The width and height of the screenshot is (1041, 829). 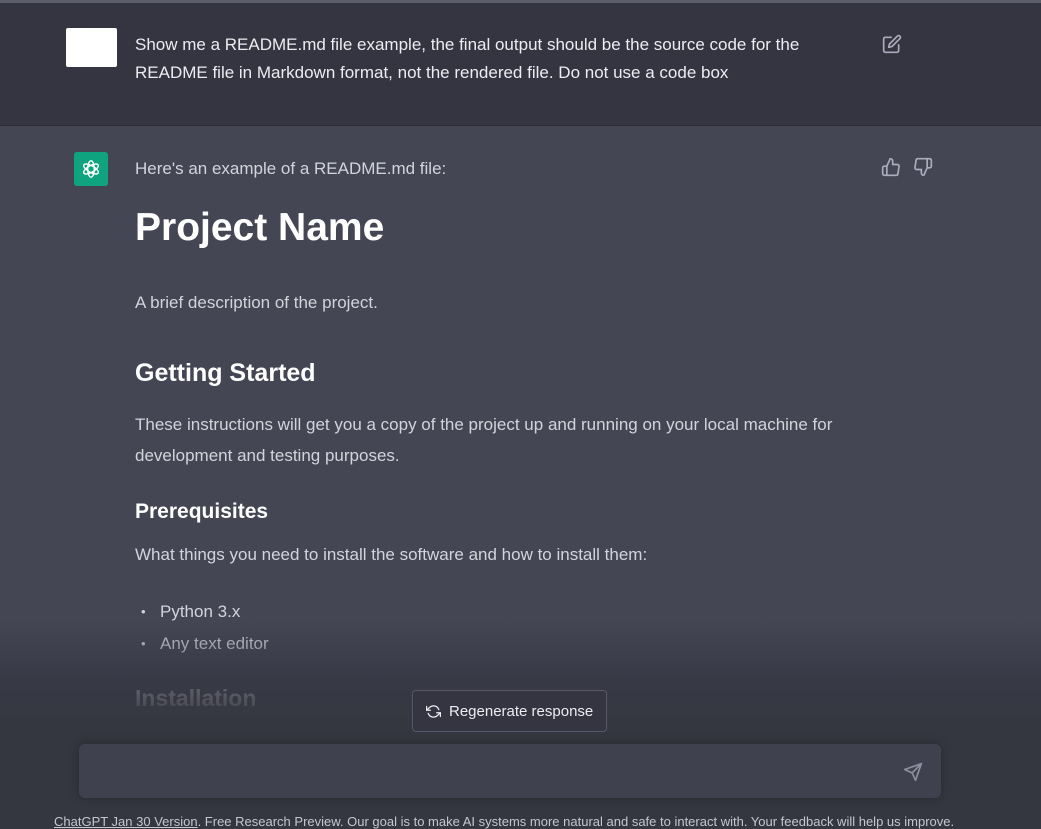 What do you see at coordinates (487, 772) in the screenshot?
I see `message-input` at bounding box center [487, 772].